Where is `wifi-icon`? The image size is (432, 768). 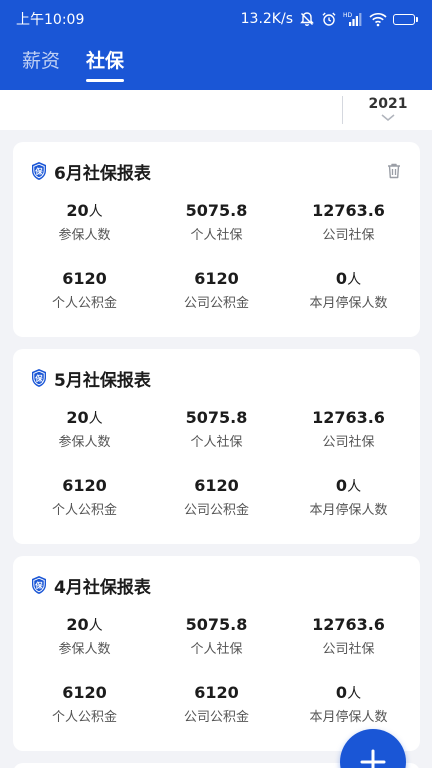
wifi-icon is located at coordinates (378, 20).